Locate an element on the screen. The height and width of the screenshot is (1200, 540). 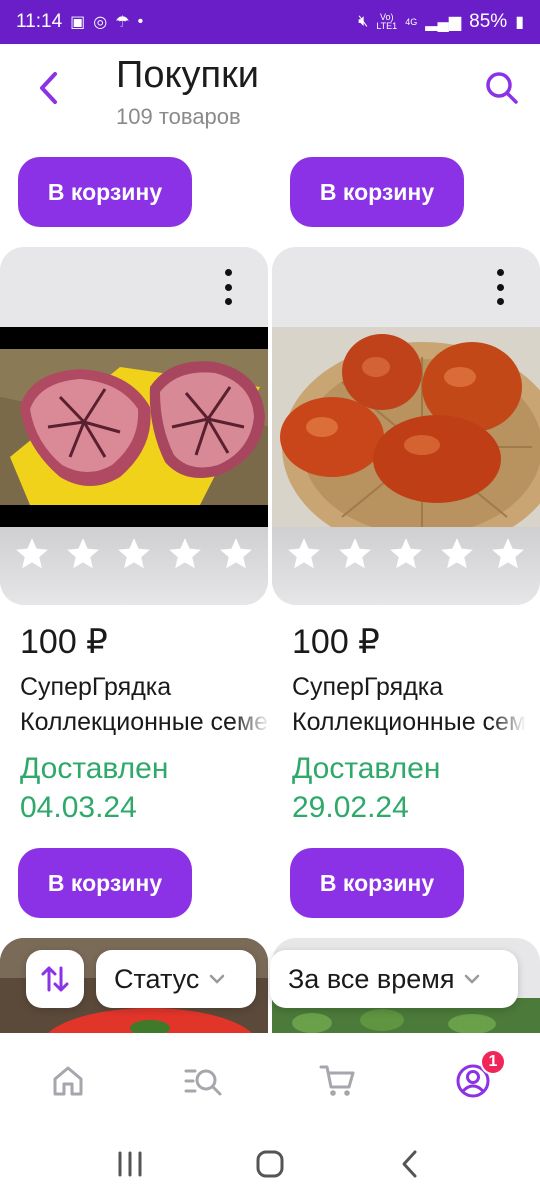
back-button is located at coordinates (48, 88).